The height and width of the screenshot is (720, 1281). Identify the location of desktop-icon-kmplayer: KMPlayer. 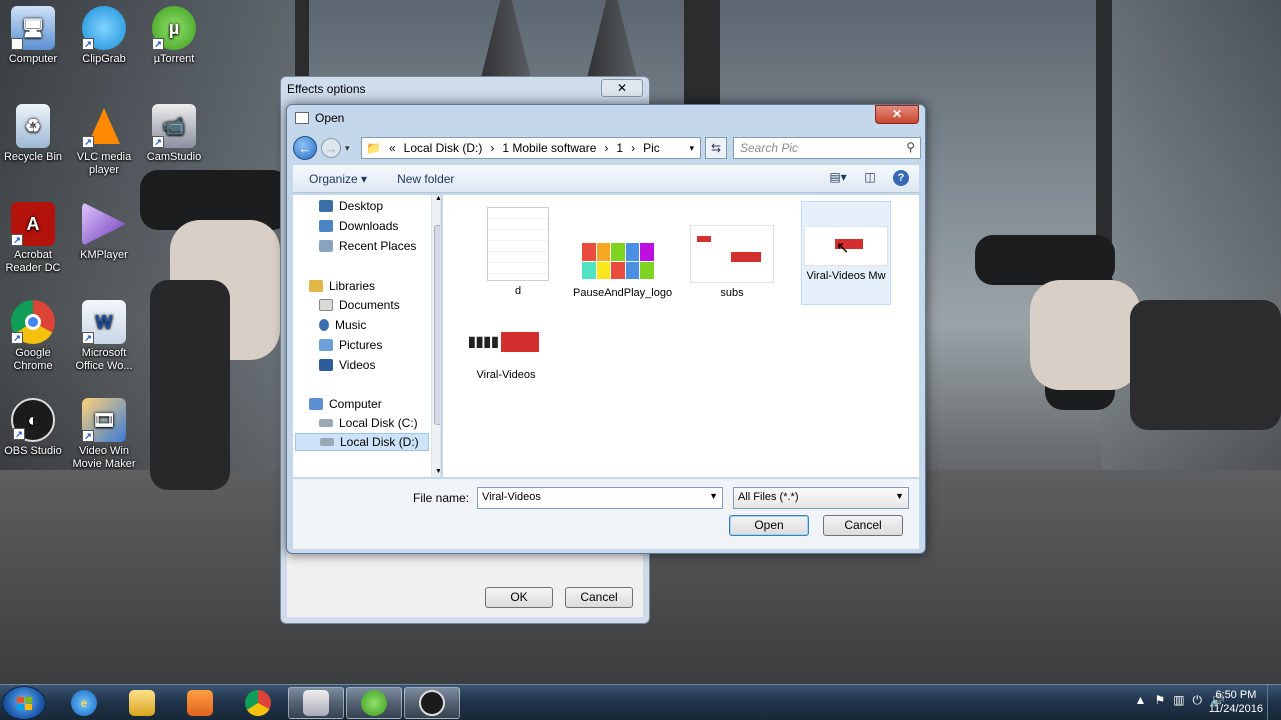
(104, 232).